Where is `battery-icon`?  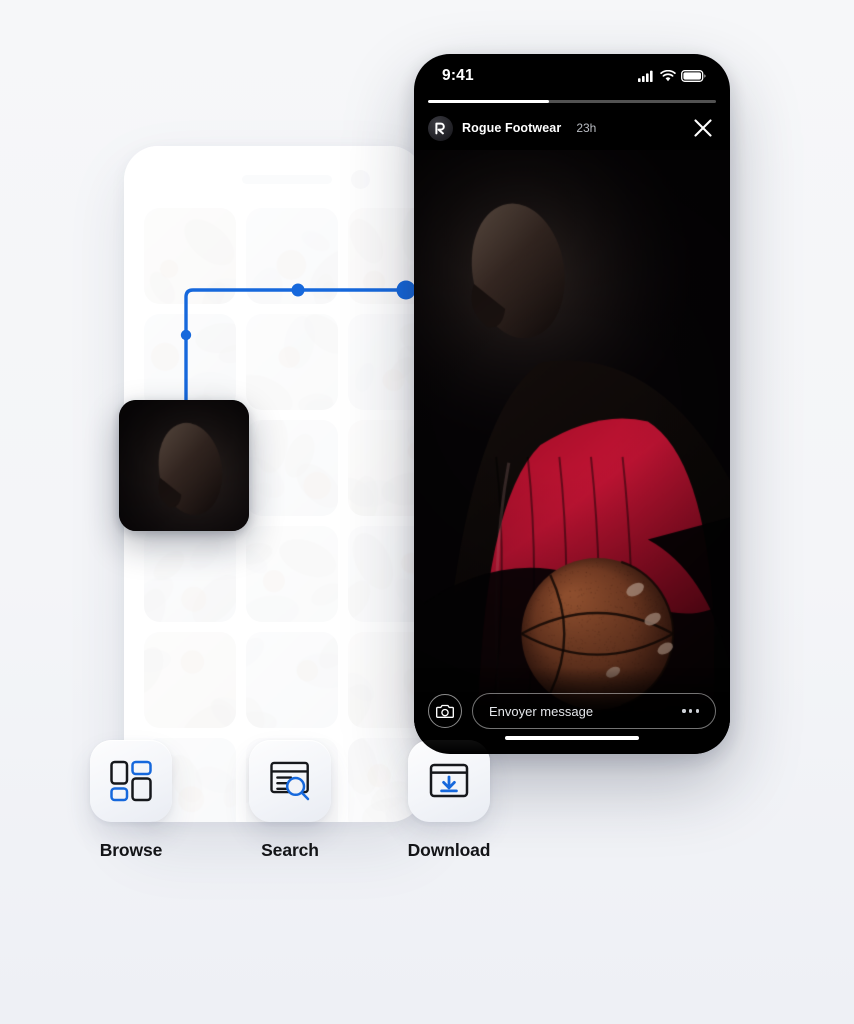
battery-icon is located at coordinates (693, 76).